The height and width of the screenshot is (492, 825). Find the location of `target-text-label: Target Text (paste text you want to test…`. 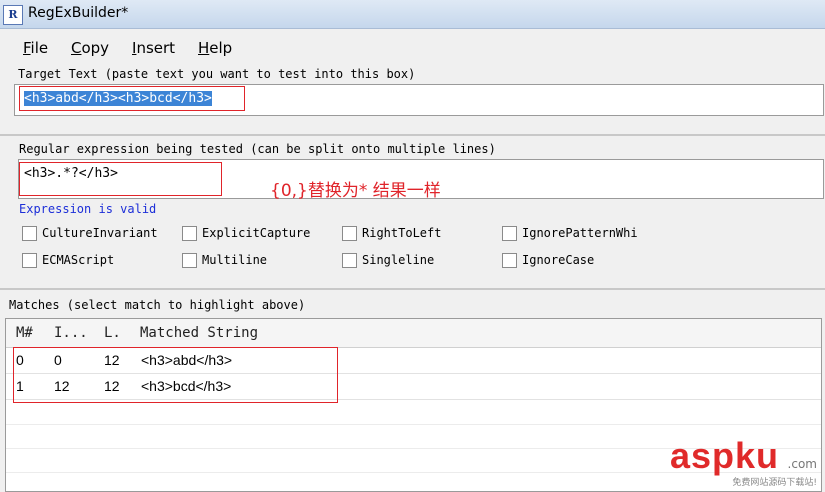

target-text-label: Target Text (paste text you want to test… is located at coordinates (217, 74).